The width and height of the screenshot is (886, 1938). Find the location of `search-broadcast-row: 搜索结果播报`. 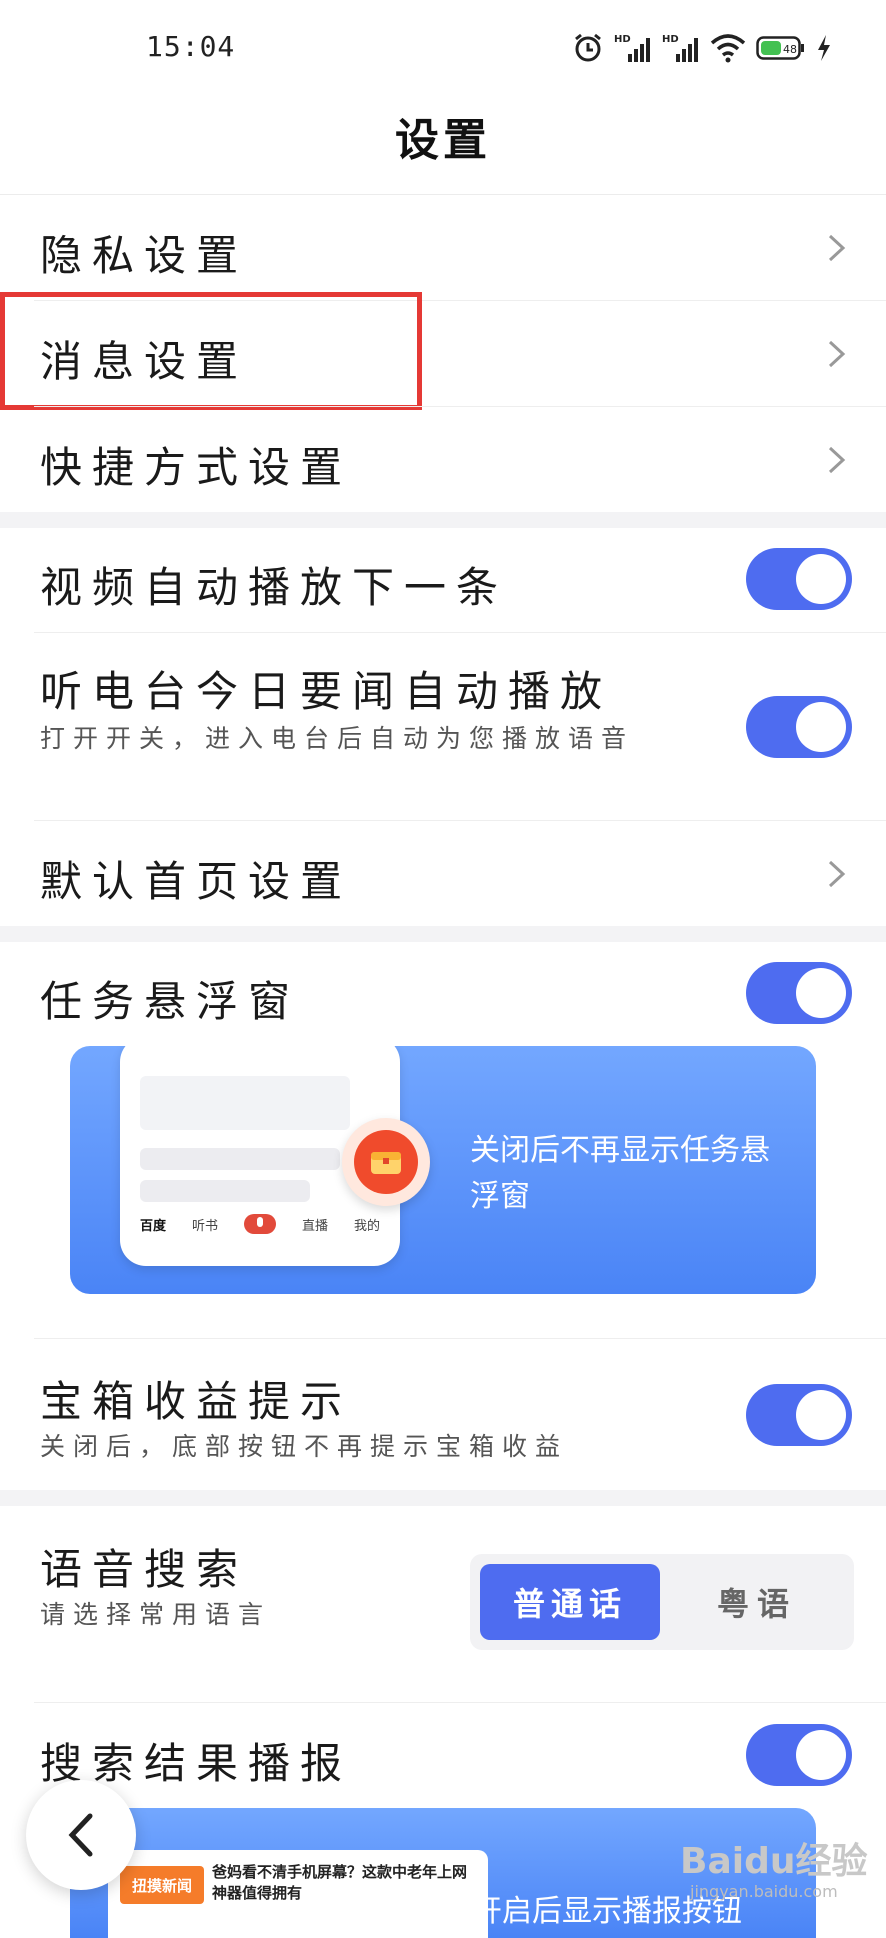

search-broadcast-row: 搜索结果播报 is located at coordinates (443, 1756).